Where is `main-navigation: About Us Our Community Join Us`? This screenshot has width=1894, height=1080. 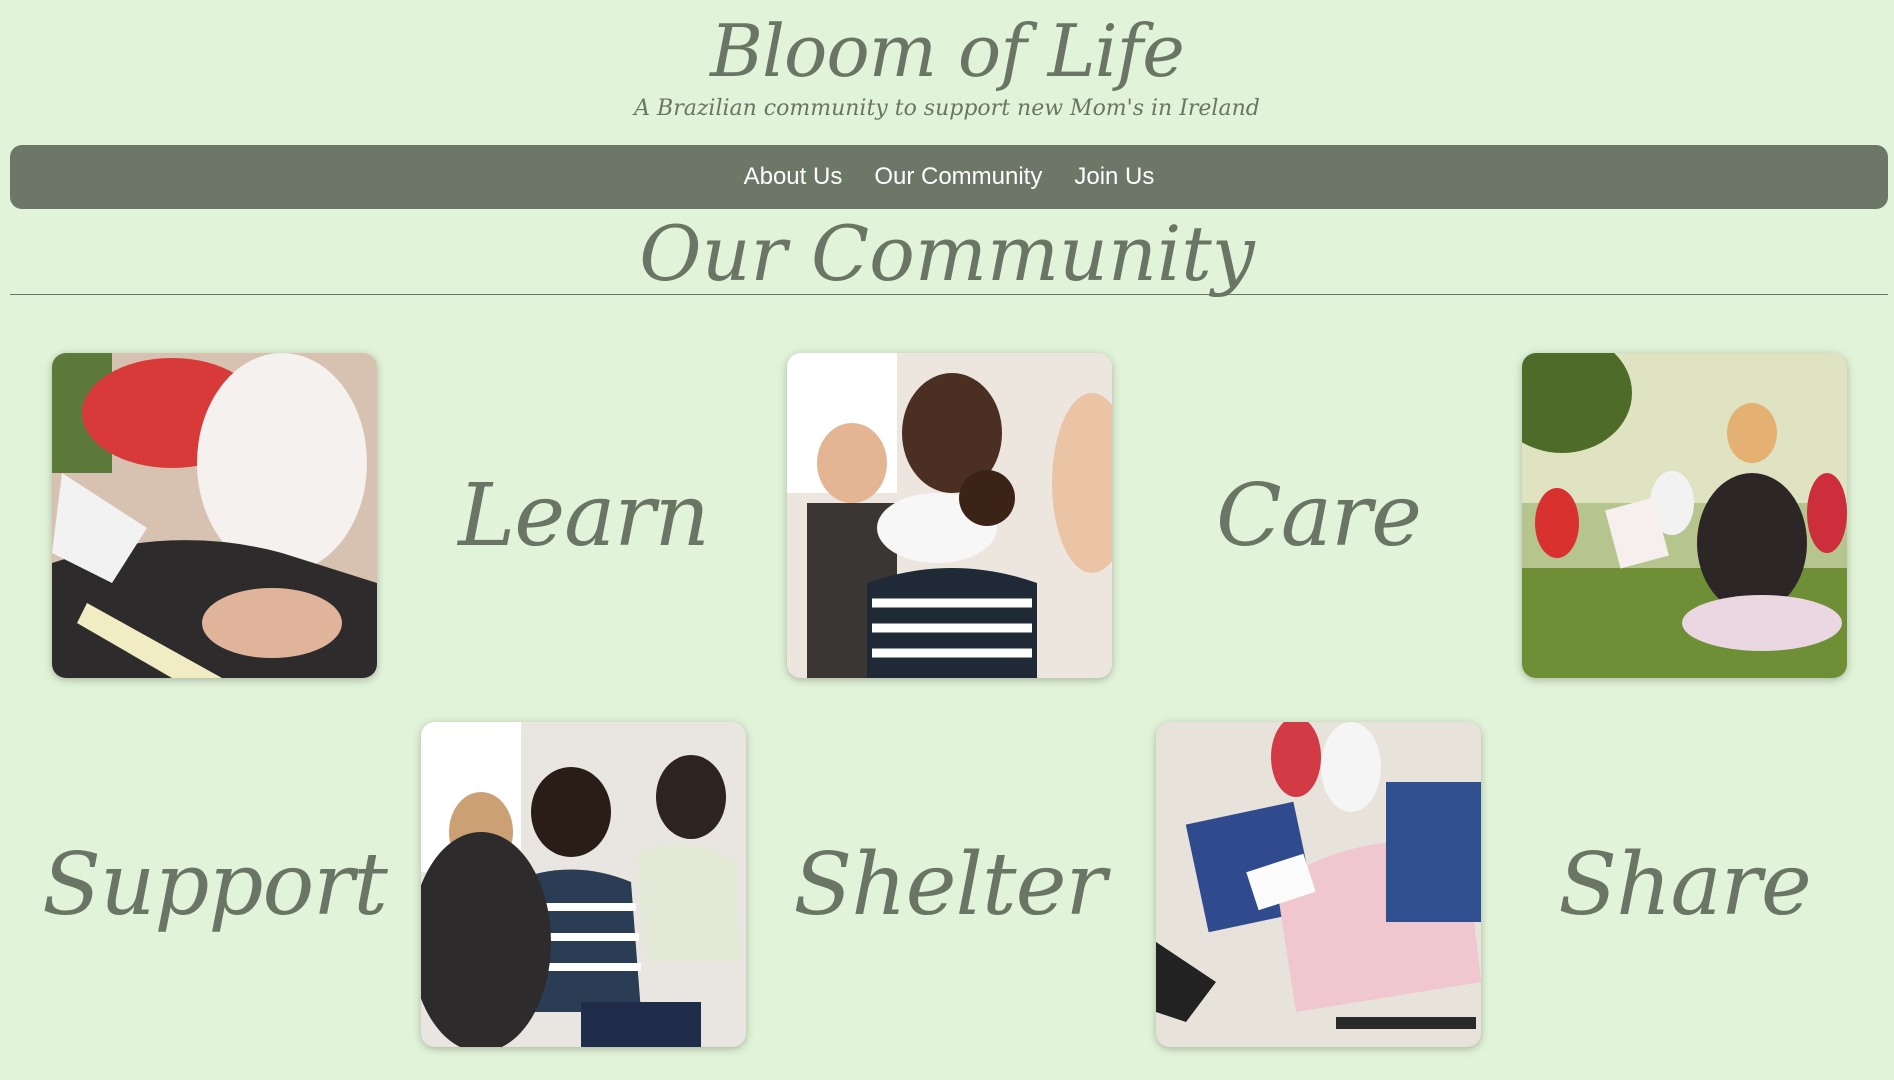 main-navigation: About Us Our Community Join Us is located at coordinates (949, 177).